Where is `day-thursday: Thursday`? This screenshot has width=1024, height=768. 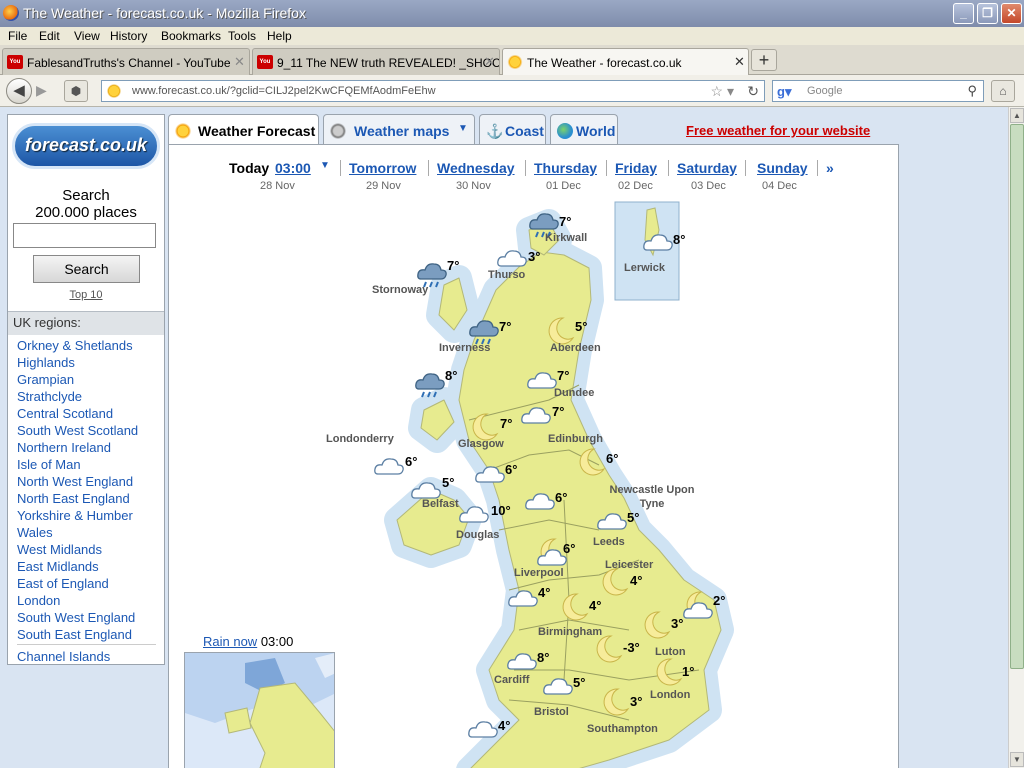 day-thursday: Thursday is located at coordinates (565, 168).